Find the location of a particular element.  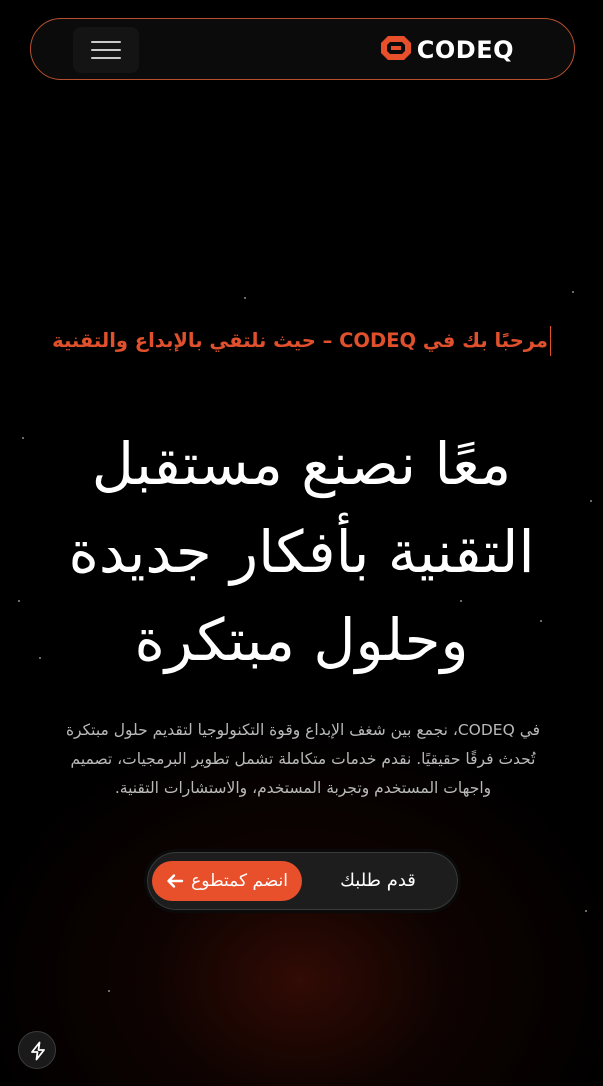

quick-action-button is located at coordinates (37, 1050).